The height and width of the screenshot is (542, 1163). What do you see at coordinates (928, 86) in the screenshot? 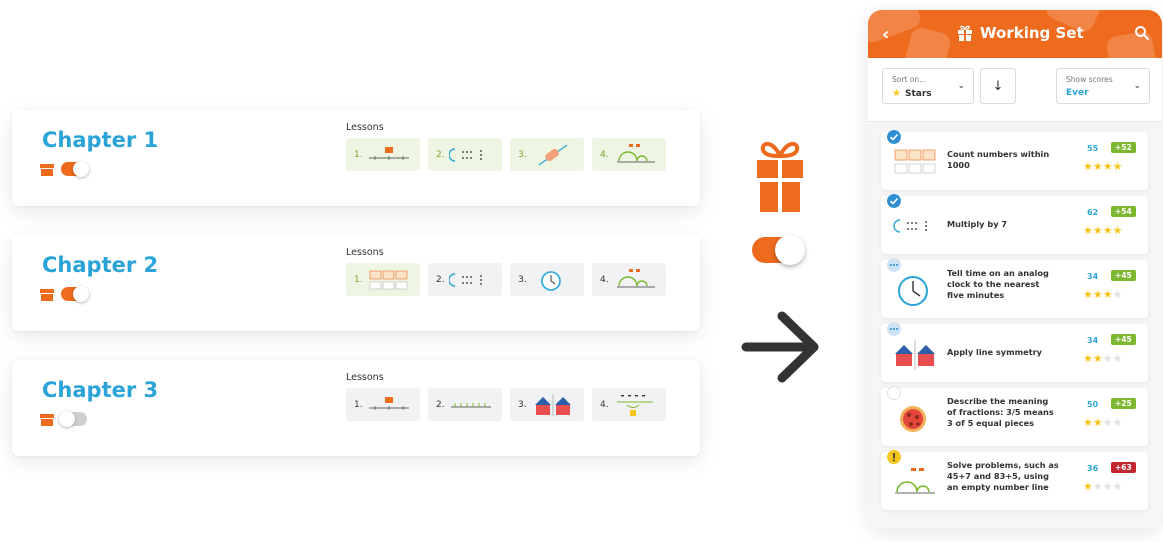
I see `sort-dropdown: Sort on... ★ Stars ⌄` at bounding box center [928, 86].